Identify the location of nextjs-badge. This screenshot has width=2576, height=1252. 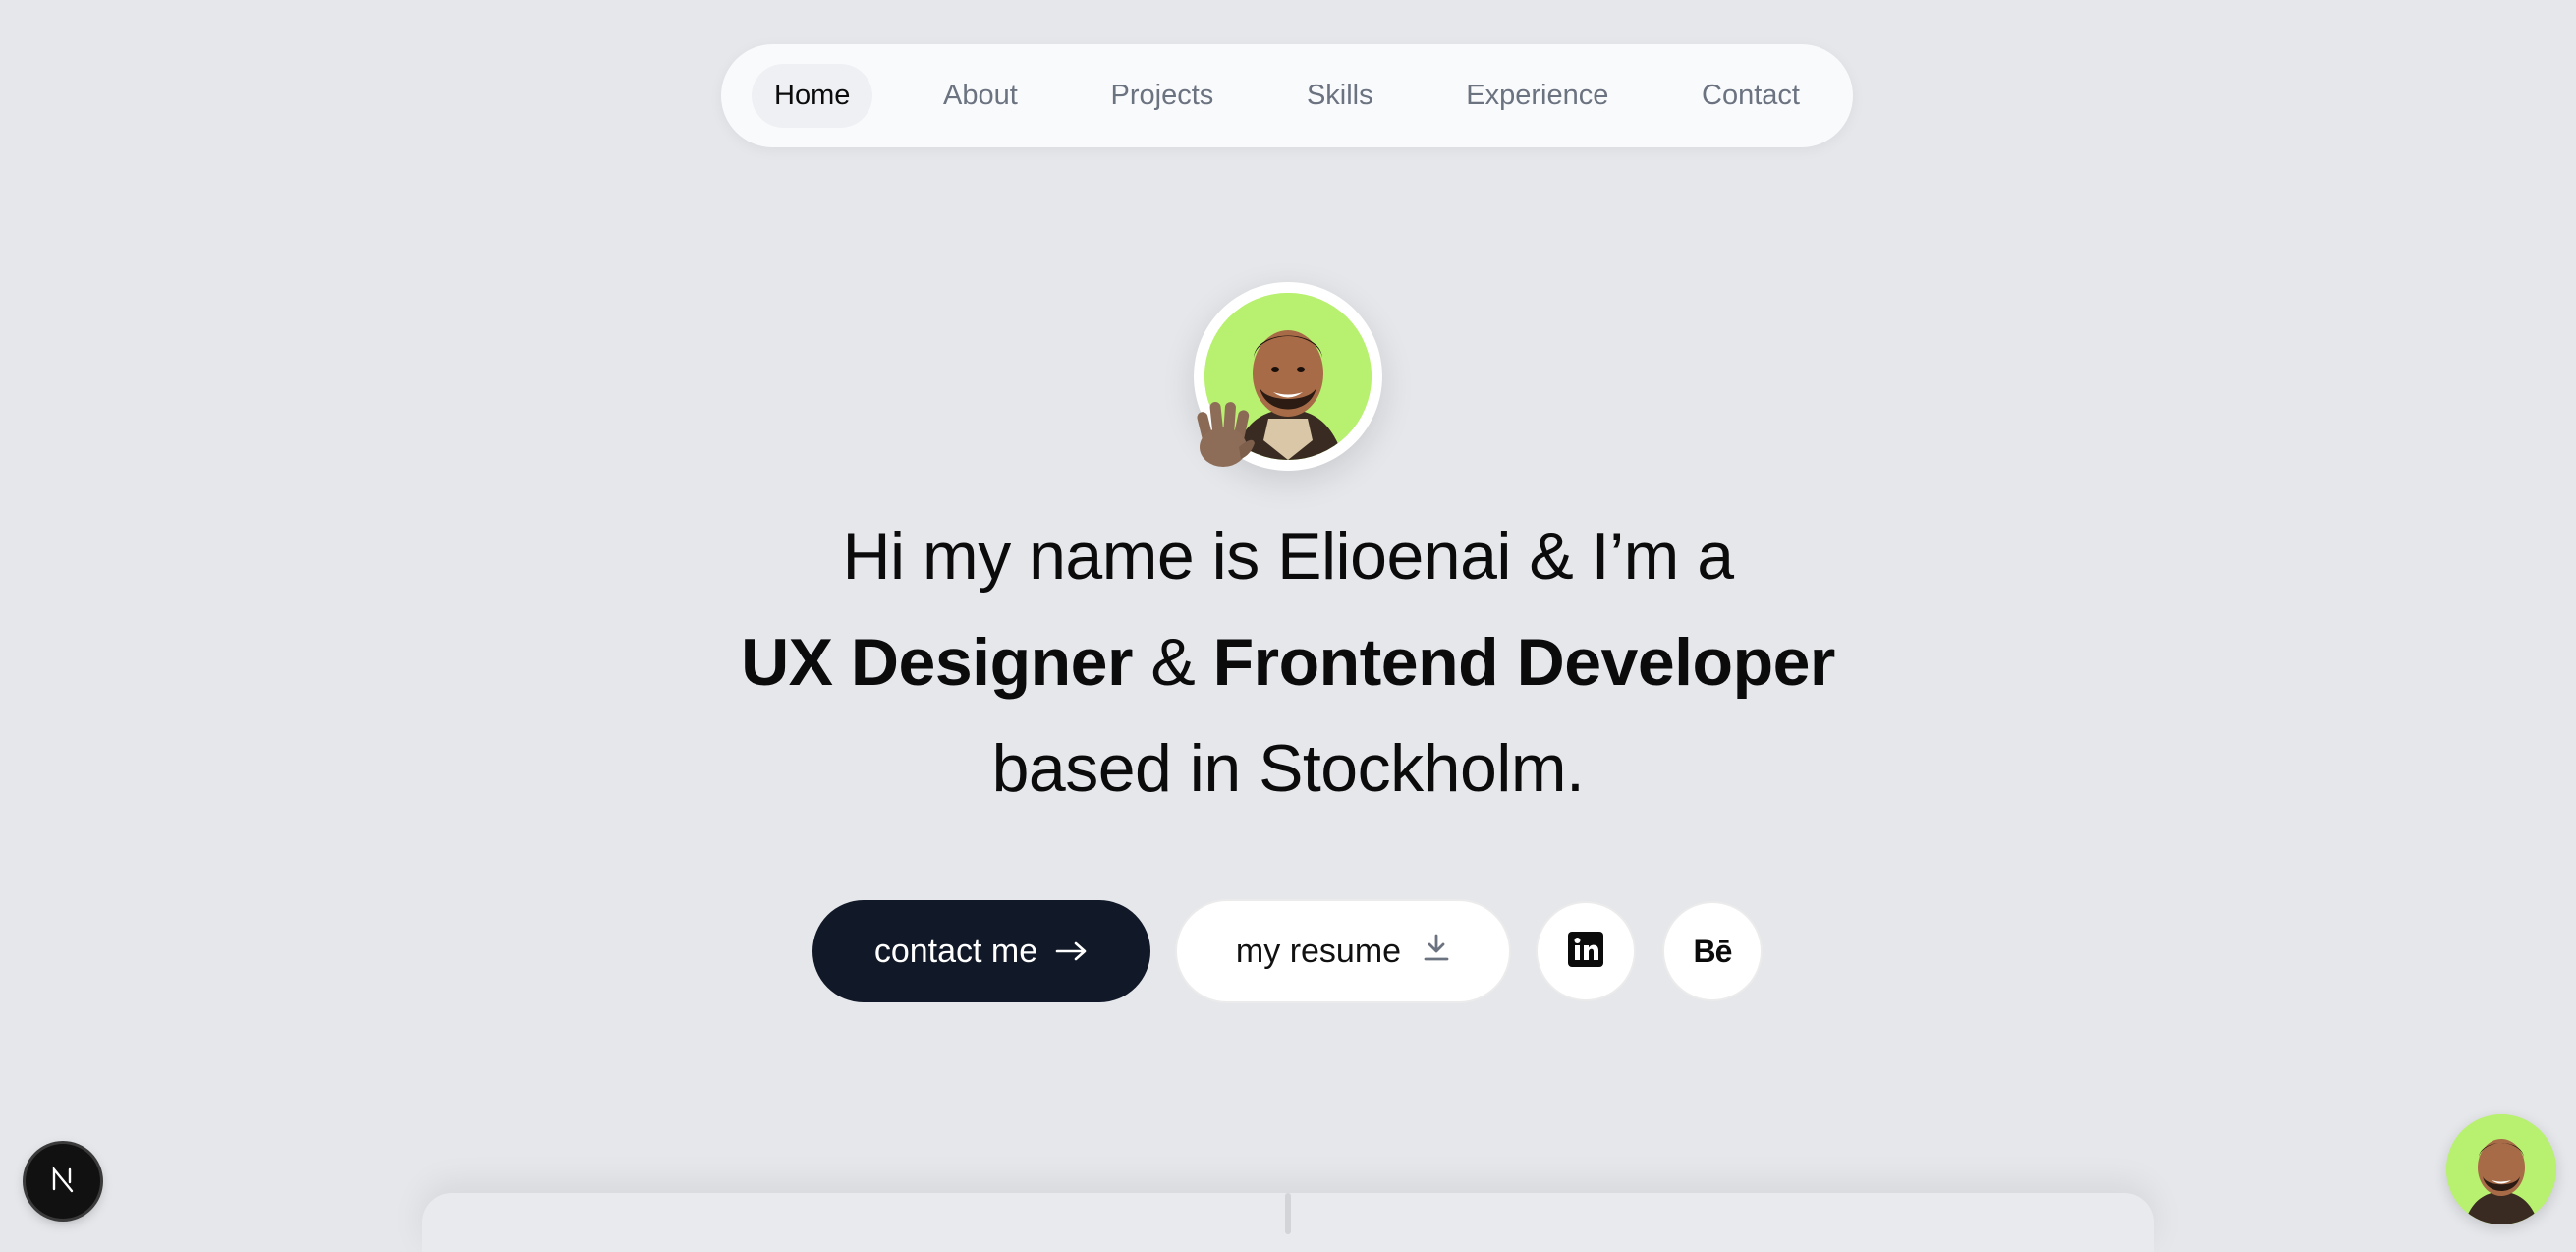
(63, 1182).